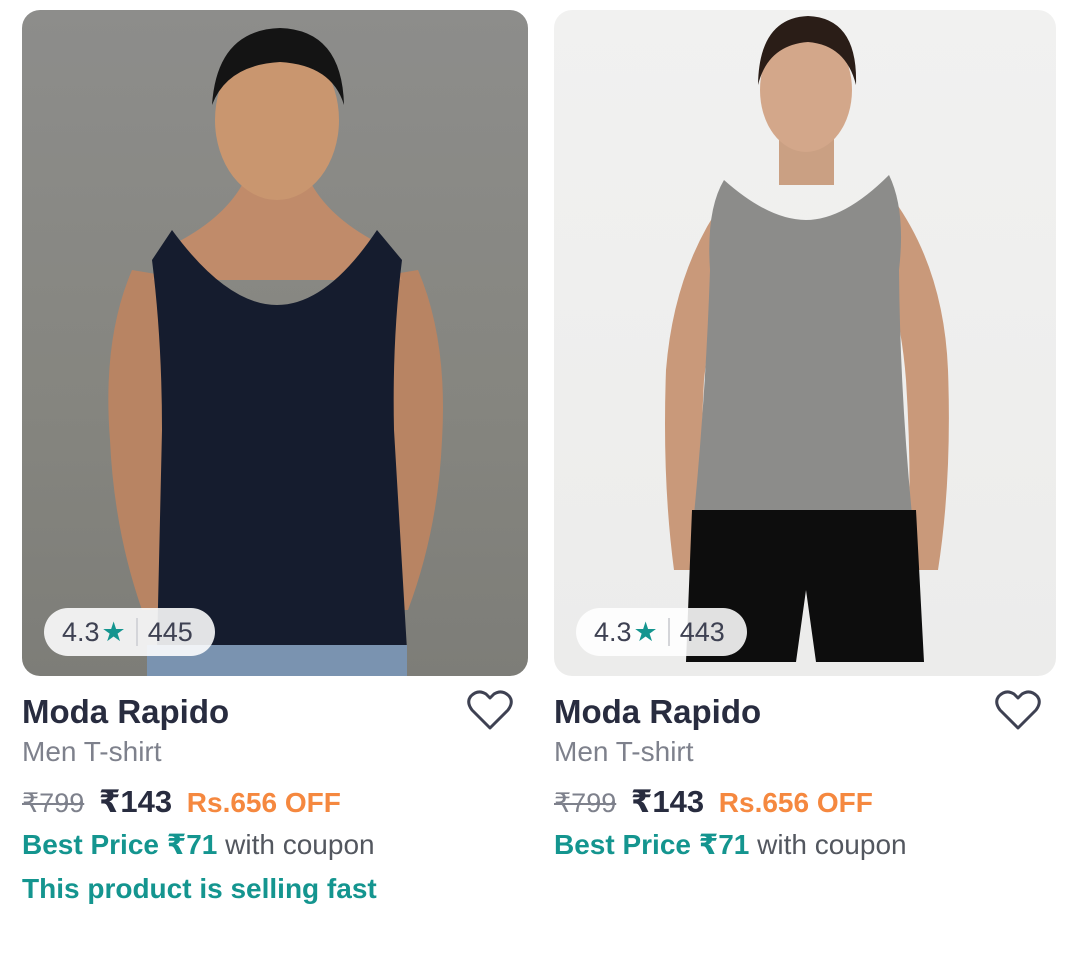 The image size is (1079, 961). What do you see at coordinates (199, 888) in the screenshot?
I see `urgency-label: This product is selling fast` at bounding box center [199, 888].